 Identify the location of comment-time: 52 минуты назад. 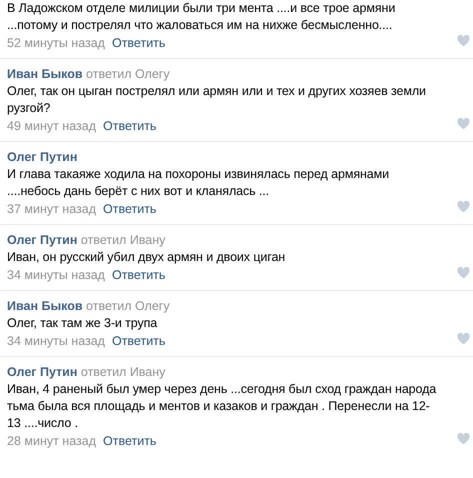
(56, 43).